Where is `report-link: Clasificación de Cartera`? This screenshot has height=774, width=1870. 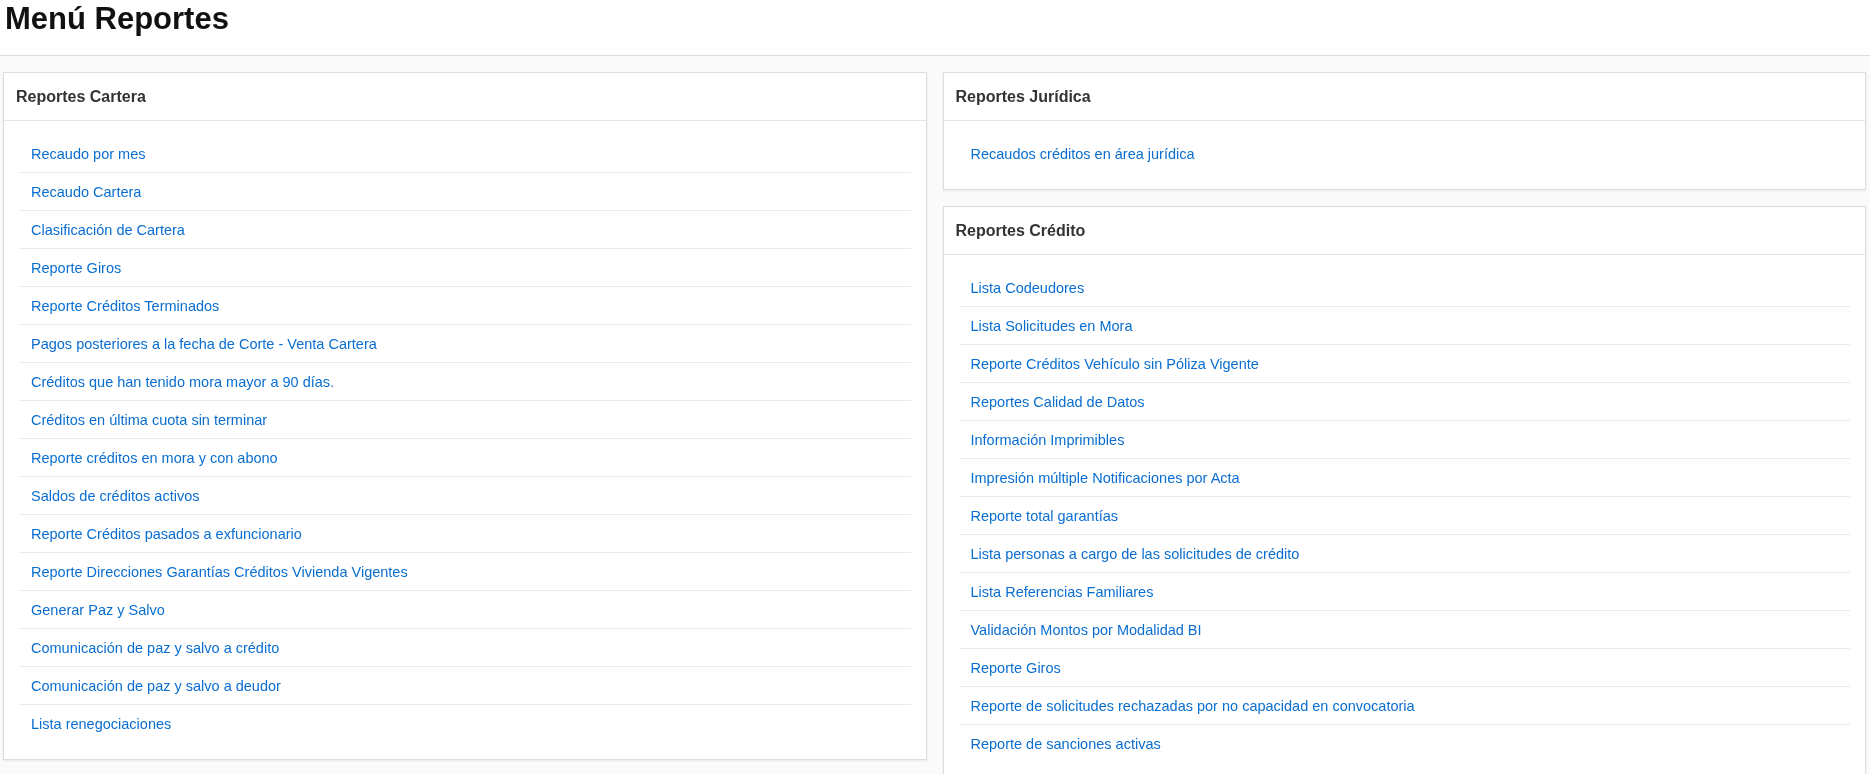
report-link: Clasificación de Cartera is located at coordinates (108, 229).